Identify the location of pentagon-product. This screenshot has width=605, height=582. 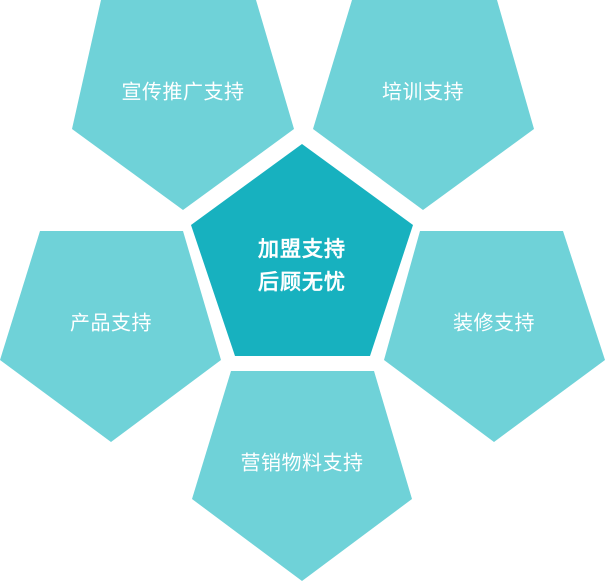
(110, 336).